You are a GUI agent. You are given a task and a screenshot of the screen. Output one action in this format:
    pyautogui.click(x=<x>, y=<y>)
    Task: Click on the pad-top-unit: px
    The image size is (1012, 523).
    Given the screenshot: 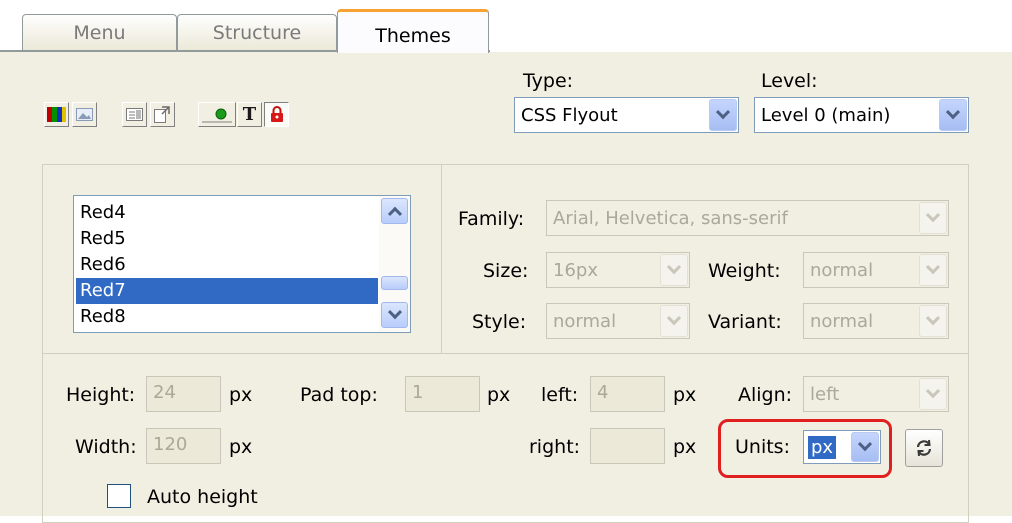 What is the action you would take?
    pyautogui.click(x=499, y=395)
    